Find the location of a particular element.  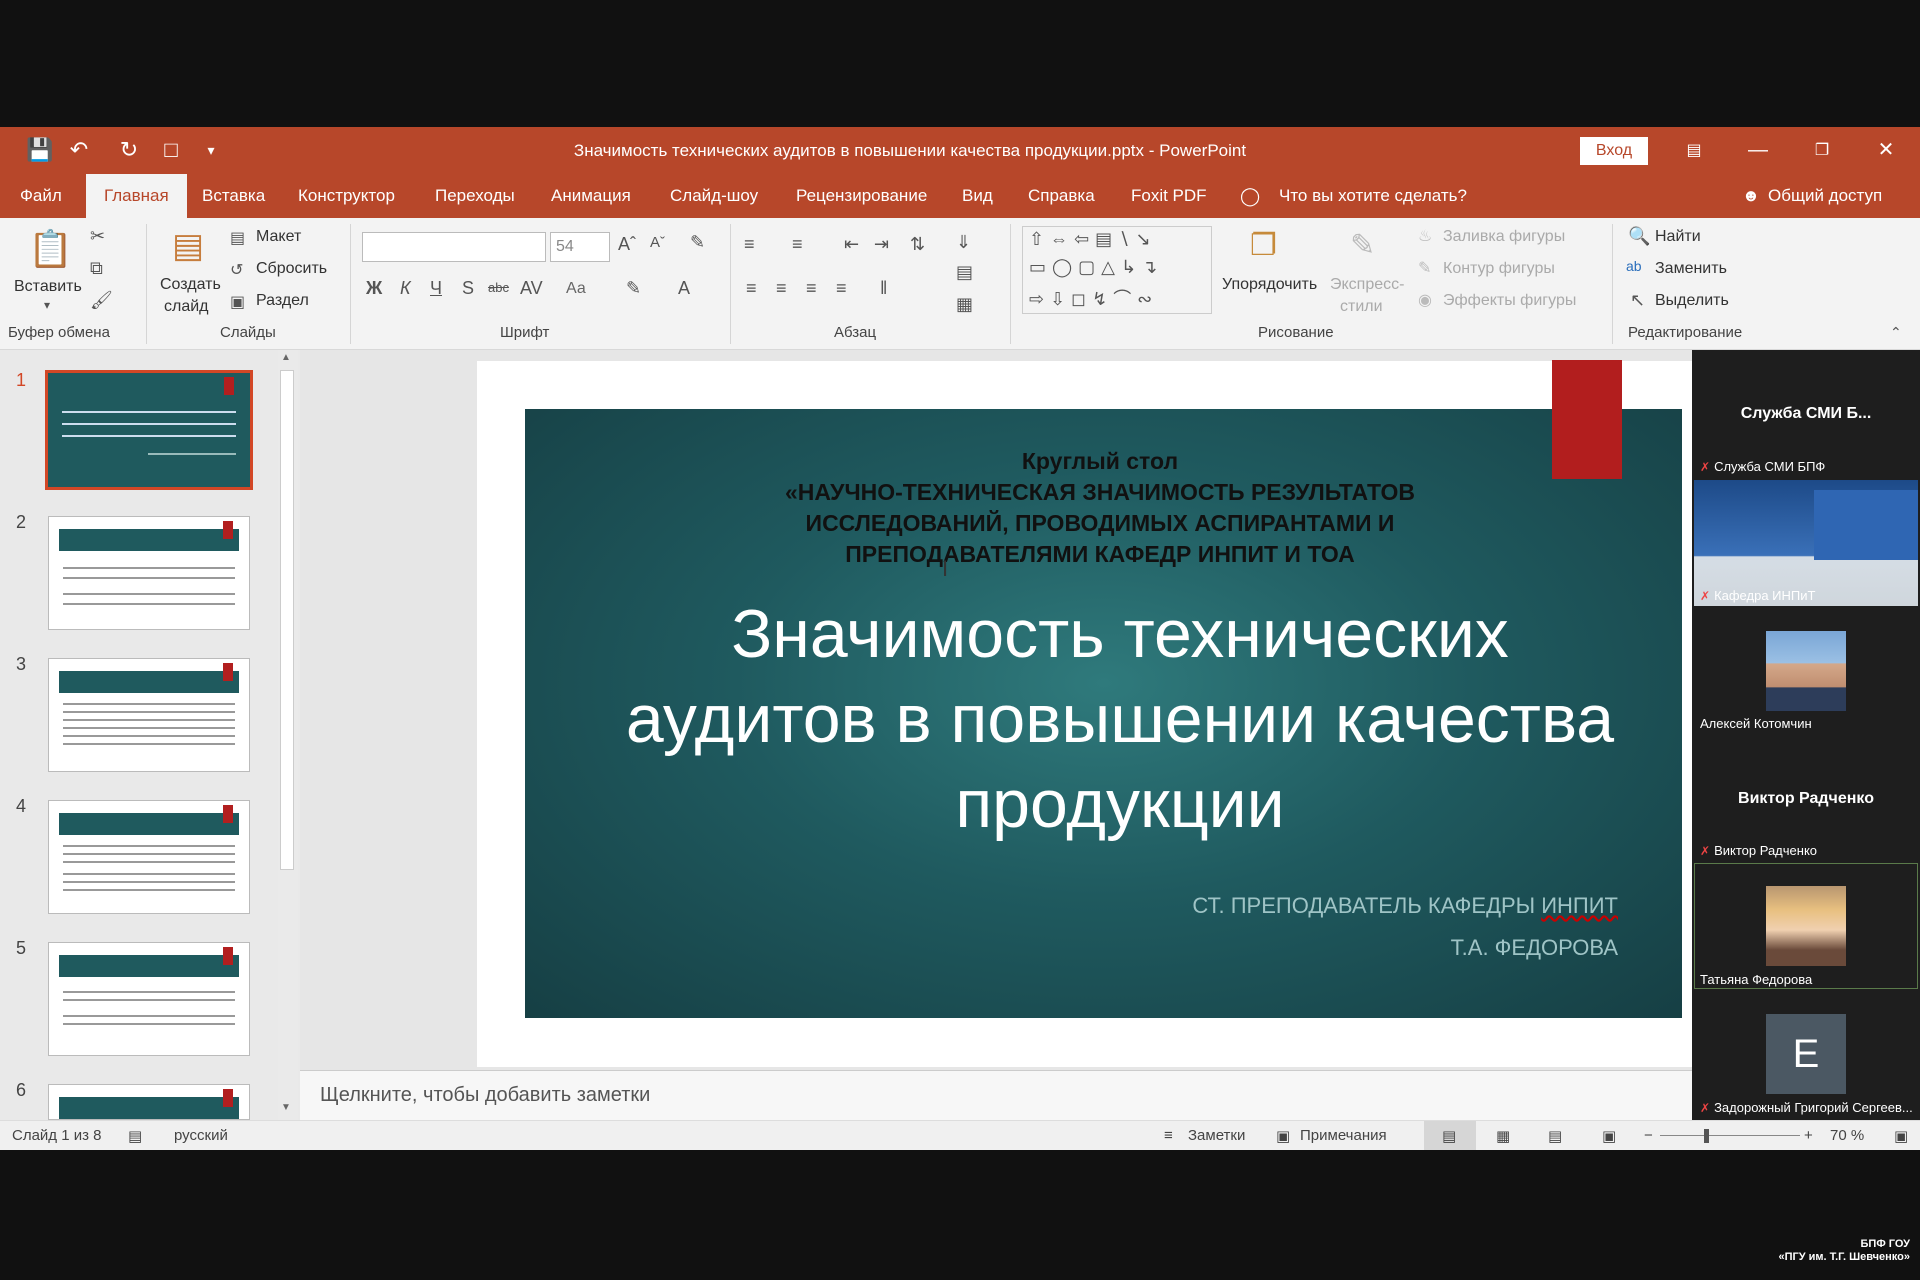

numbering-icon: ≡ is located at coordinates (797, 244).